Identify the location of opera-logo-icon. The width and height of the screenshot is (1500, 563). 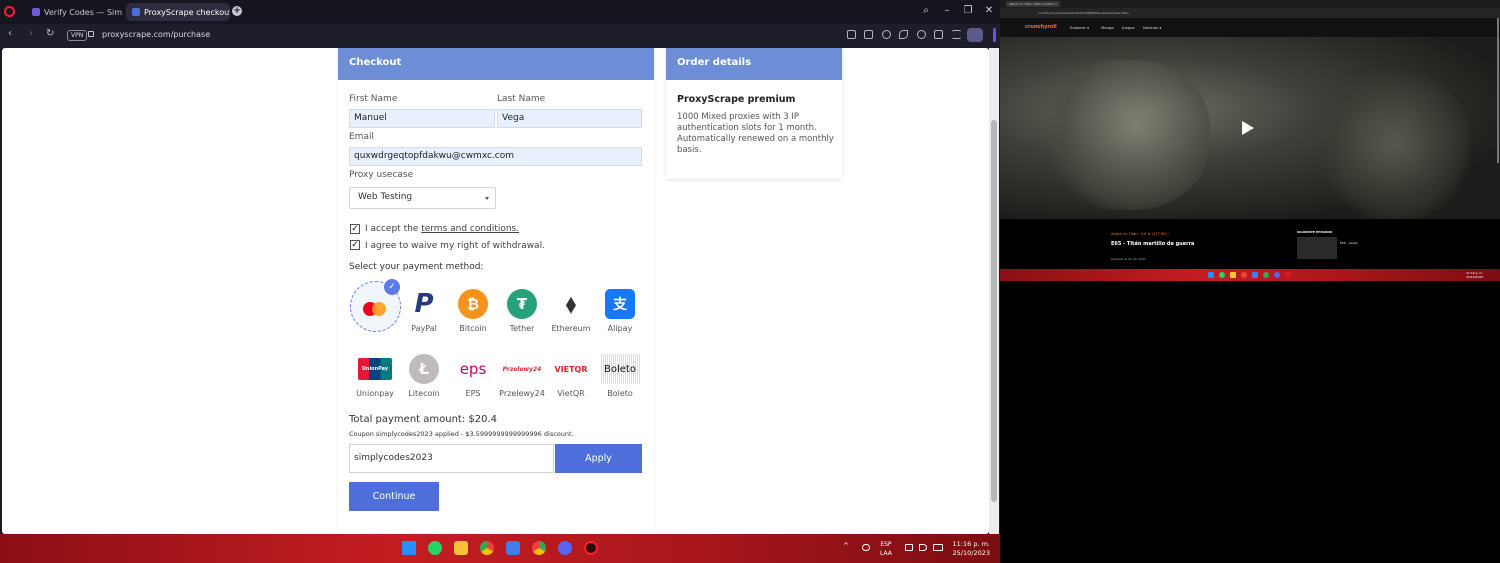
(9, 11).